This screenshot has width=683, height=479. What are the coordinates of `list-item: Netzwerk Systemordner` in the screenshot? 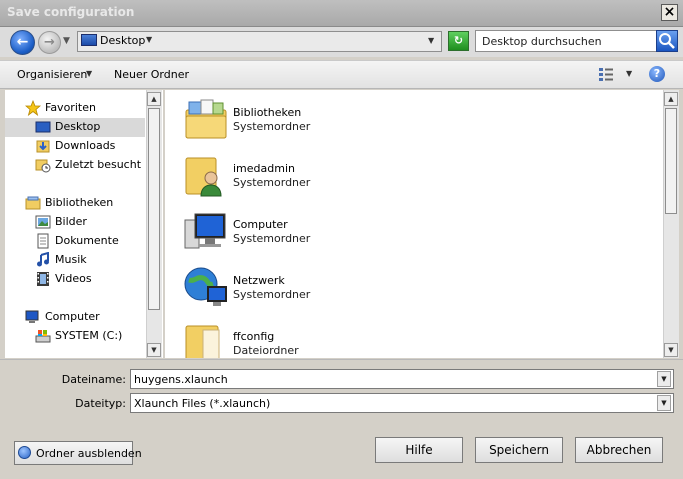 It's located at (283, 288).